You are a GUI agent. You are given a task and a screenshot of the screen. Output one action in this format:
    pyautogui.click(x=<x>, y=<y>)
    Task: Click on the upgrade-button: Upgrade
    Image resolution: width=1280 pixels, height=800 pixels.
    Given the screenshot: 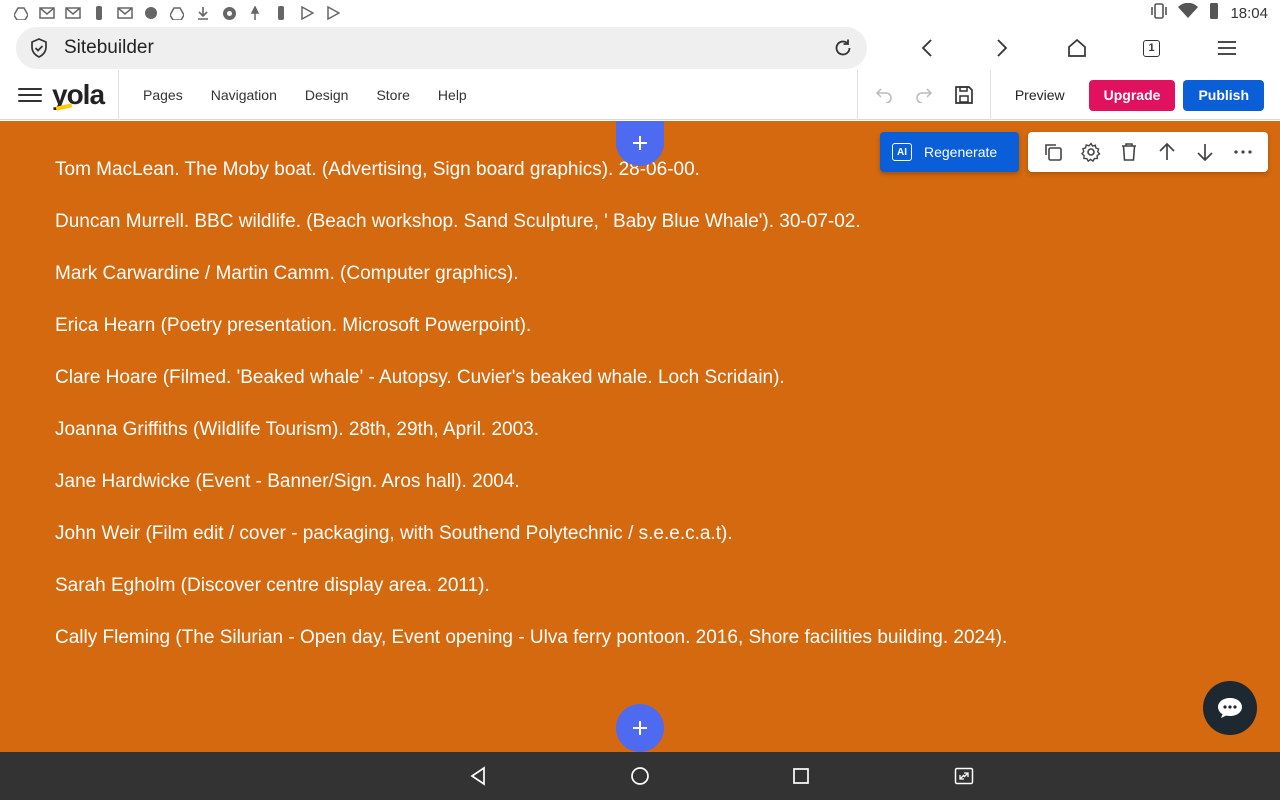 What is the action you would take?
    pyautogui.click(x=1132, y=95)
    